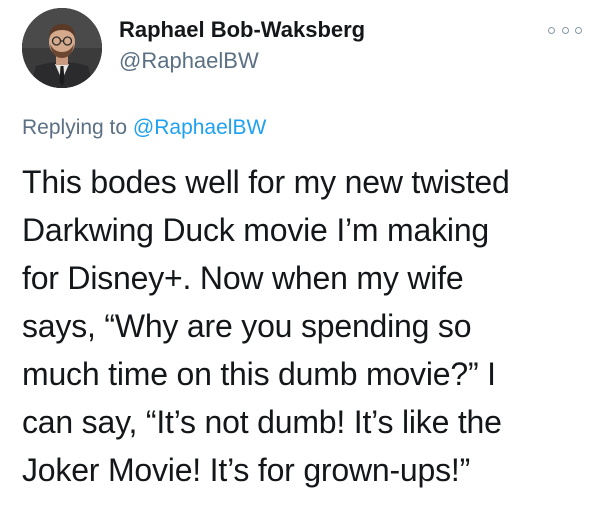 The width and height of the screenshot is (599, 514). What do you see at coordinates (189, 61) in the screenshot?
I see `author-handle: @RaphaelBW` at bounding box center [189, 61].